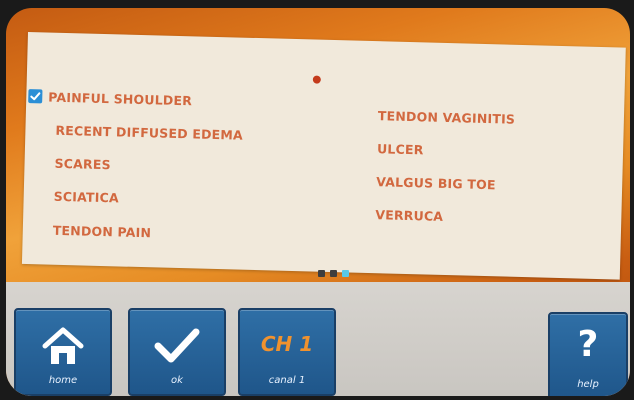  What do you see at coordinates (409, 215) in the screenshot?
I see `option-verruca: VERRUCA` at bounding box center [409, 215].